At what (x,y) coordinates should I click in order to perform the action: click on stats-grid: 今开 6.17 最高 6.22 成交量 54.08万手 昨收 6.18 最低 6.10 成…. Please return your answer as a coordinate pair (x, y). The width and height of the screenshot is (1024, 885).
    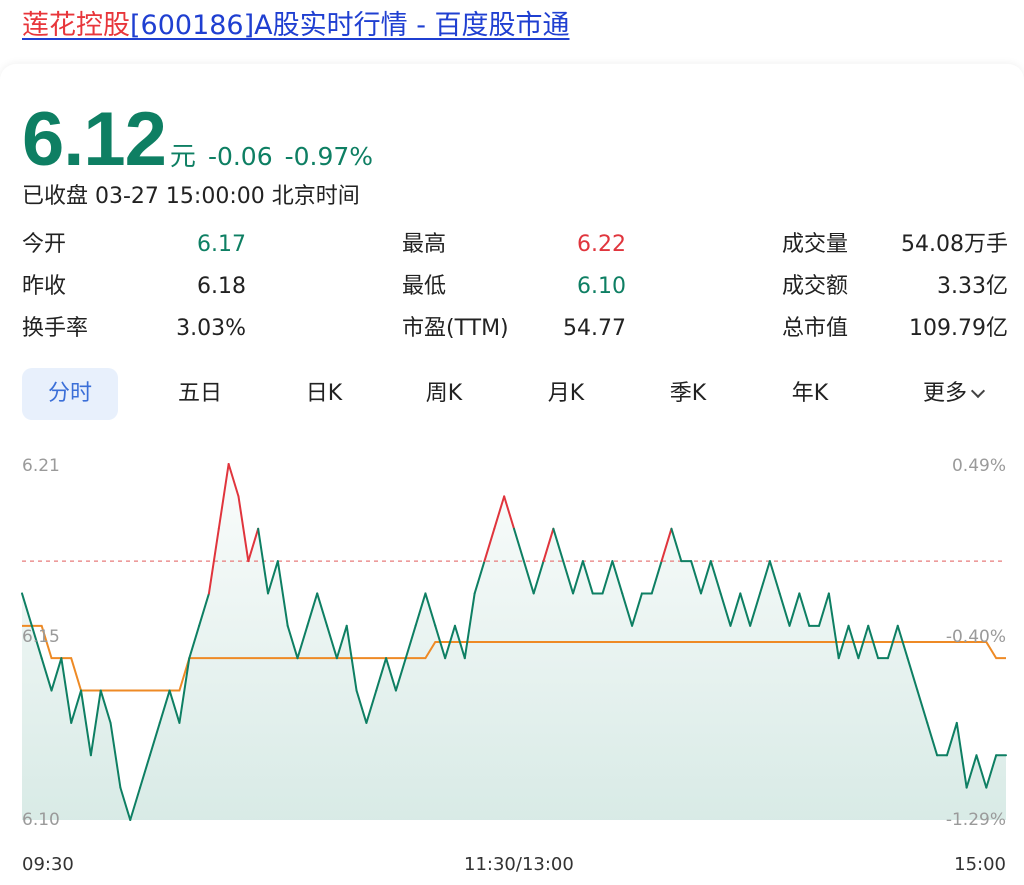
    Looking at the image, I should click on (517, 287).